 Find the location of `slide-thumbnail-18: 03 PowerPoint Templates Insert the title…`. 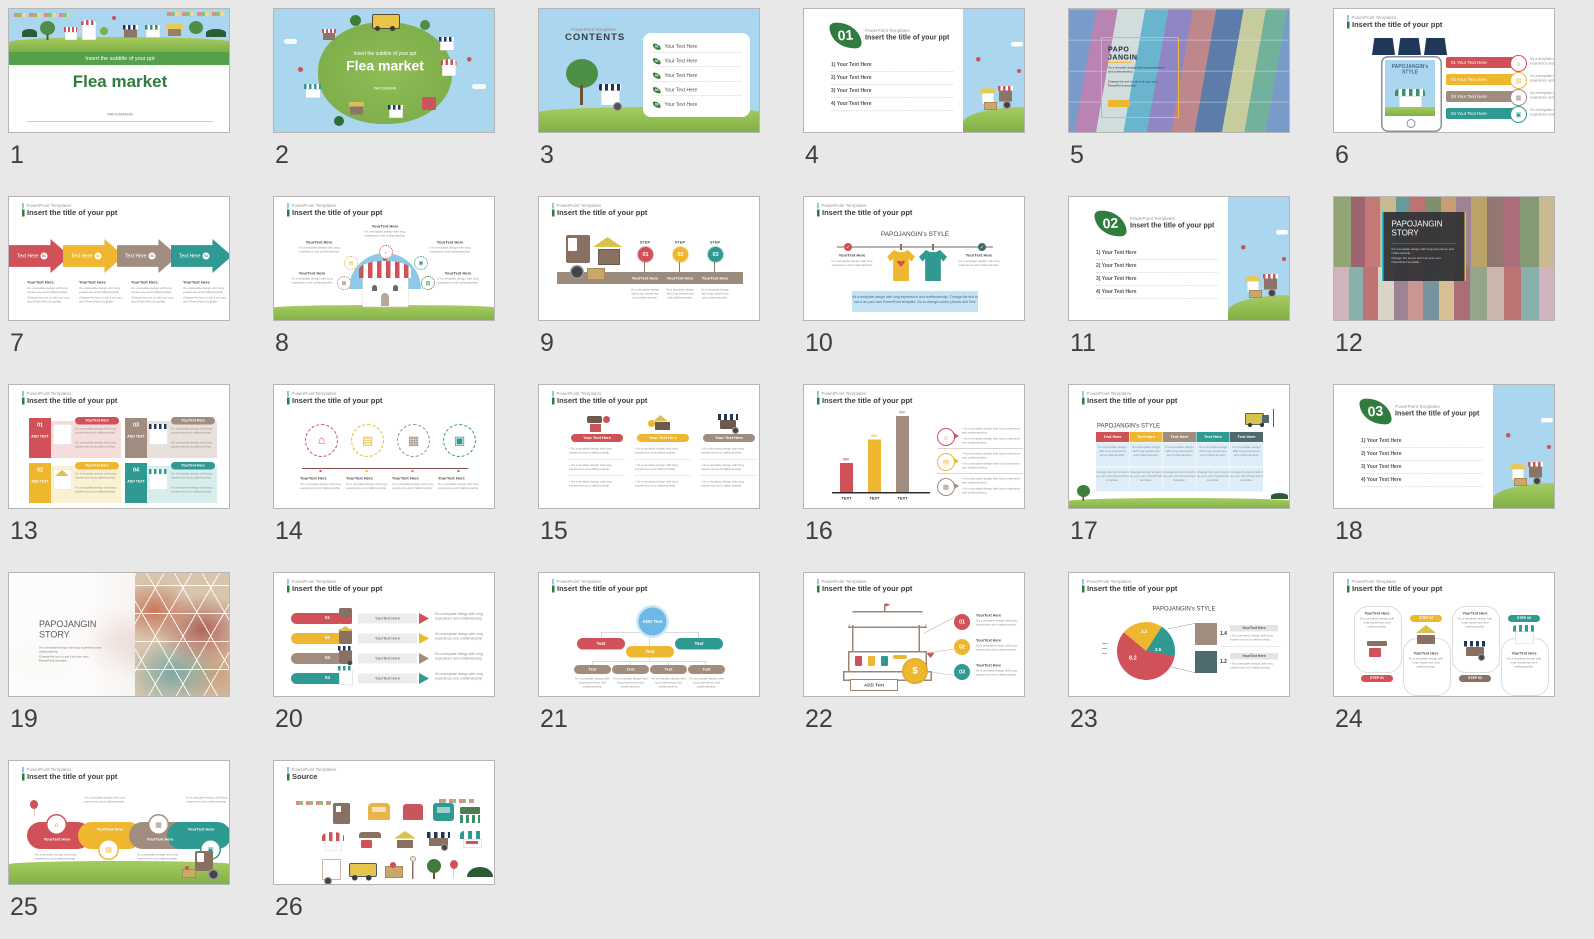

slide-thumbnail-18: 03 PowerPoint Templates Insert the title… is located at coordinates (1444, 446).